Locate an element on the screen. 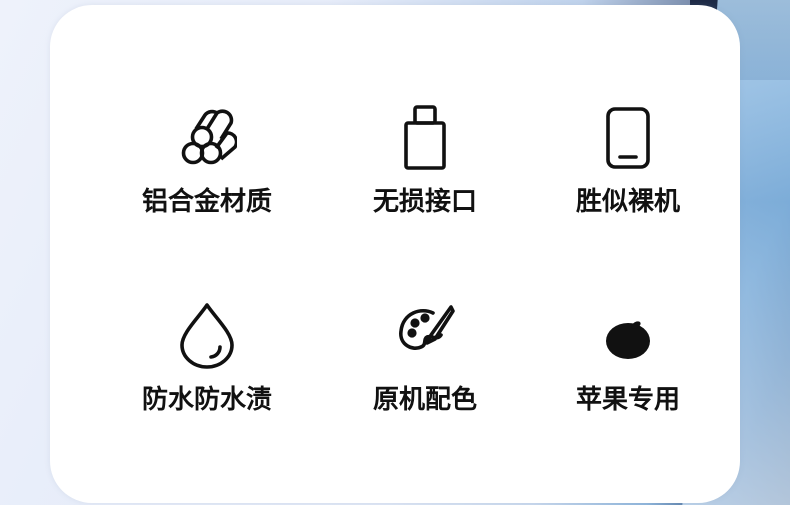 The width and height of the screenshot is (790, 505). connector-port-icon is located at coordinates (425, 137).